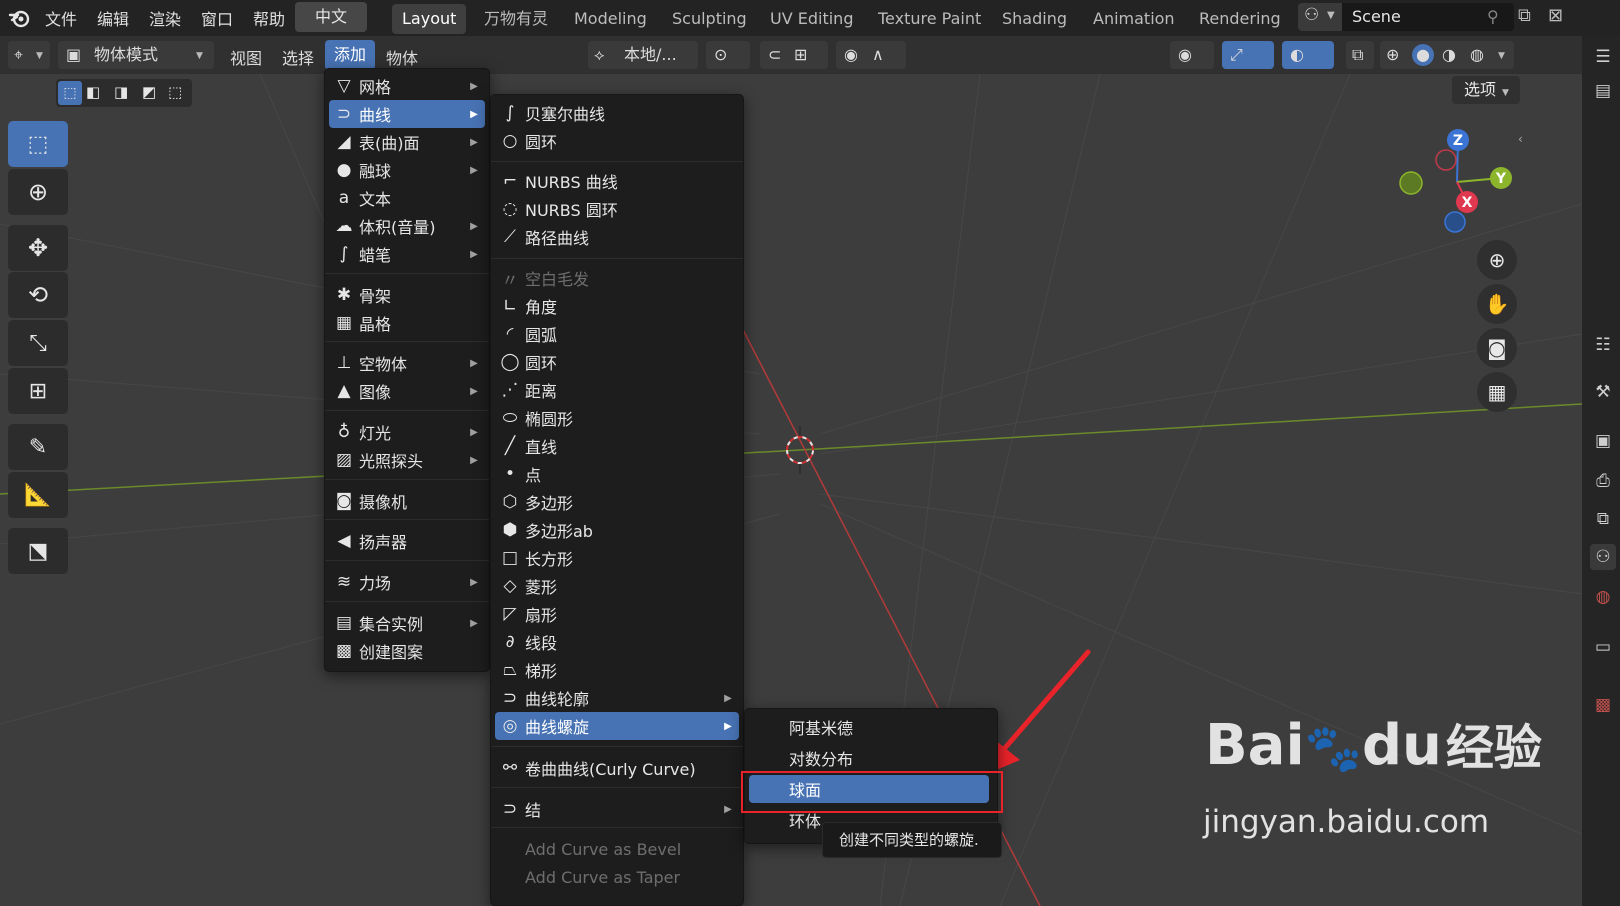 The image size is (1620, 906). I want to click on curve-menu-item: ⏢ 梯形, so click(617, 670).